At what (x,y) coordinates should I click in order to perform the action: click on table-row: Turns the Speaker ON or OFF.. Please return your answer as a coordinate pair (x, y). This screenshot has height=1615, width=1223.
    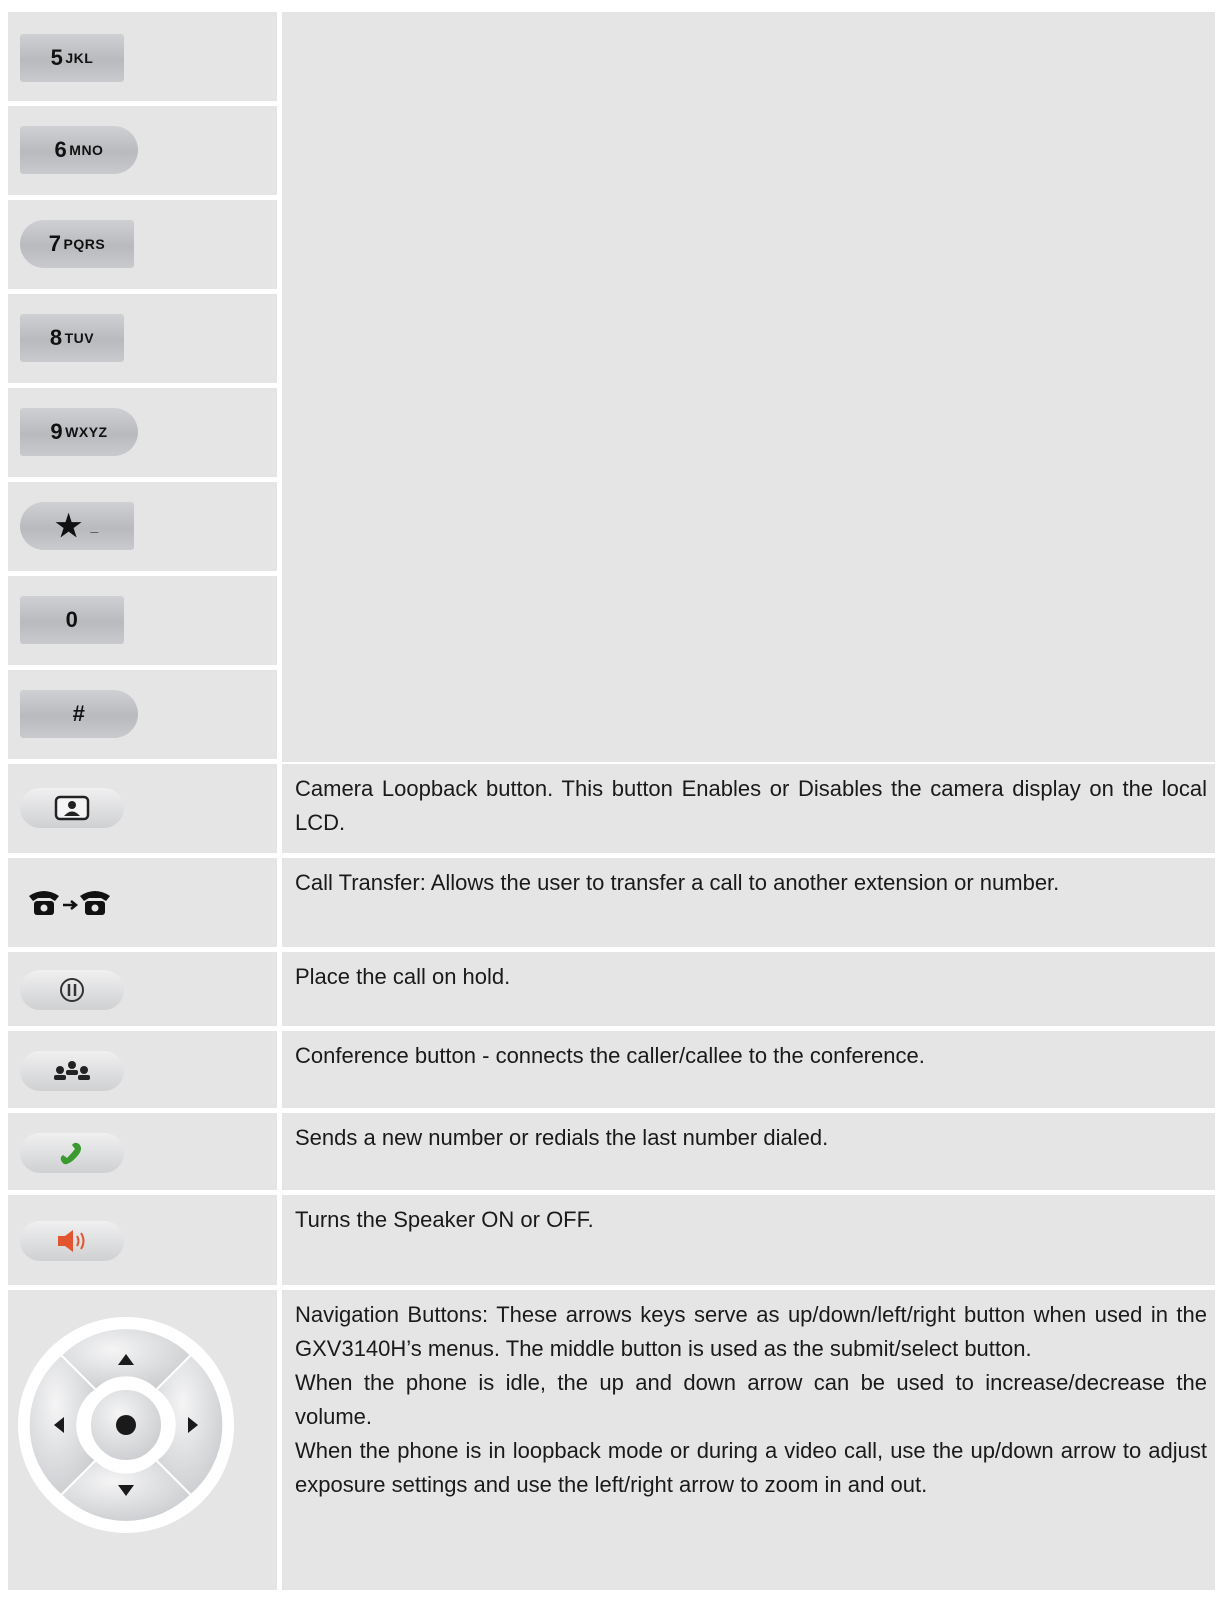
    Looking at the image, I should click on (611, 1240).